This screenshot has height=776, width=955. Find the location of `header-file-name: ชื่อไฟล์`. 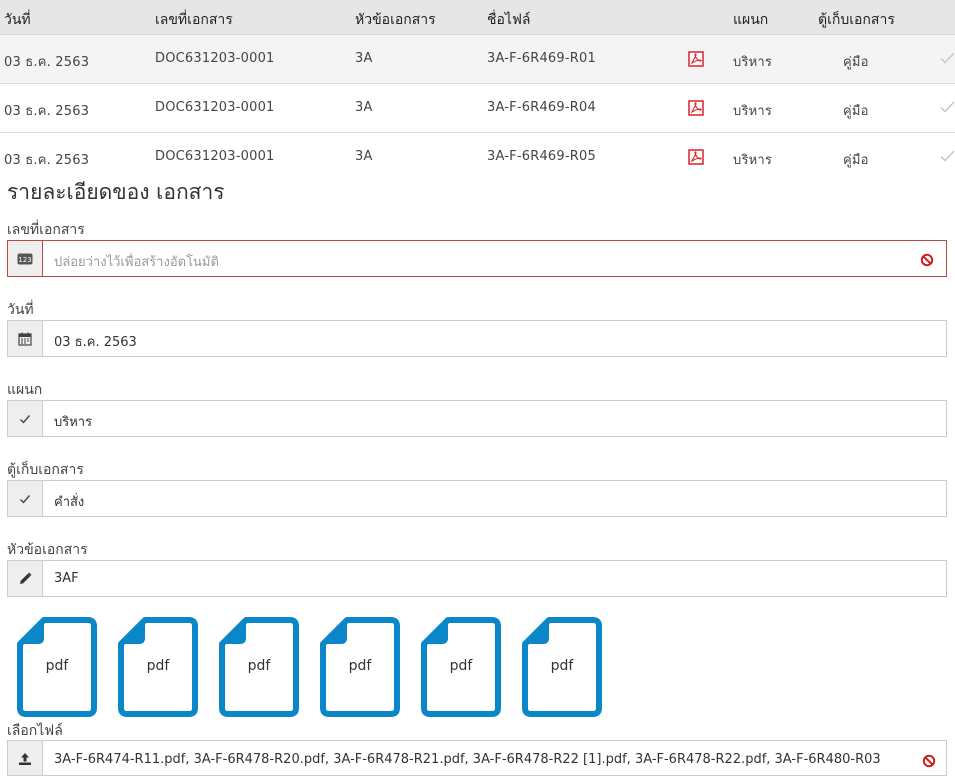

header-file-name: ชื่อไฟล์ is located at coordinates (508, 20).